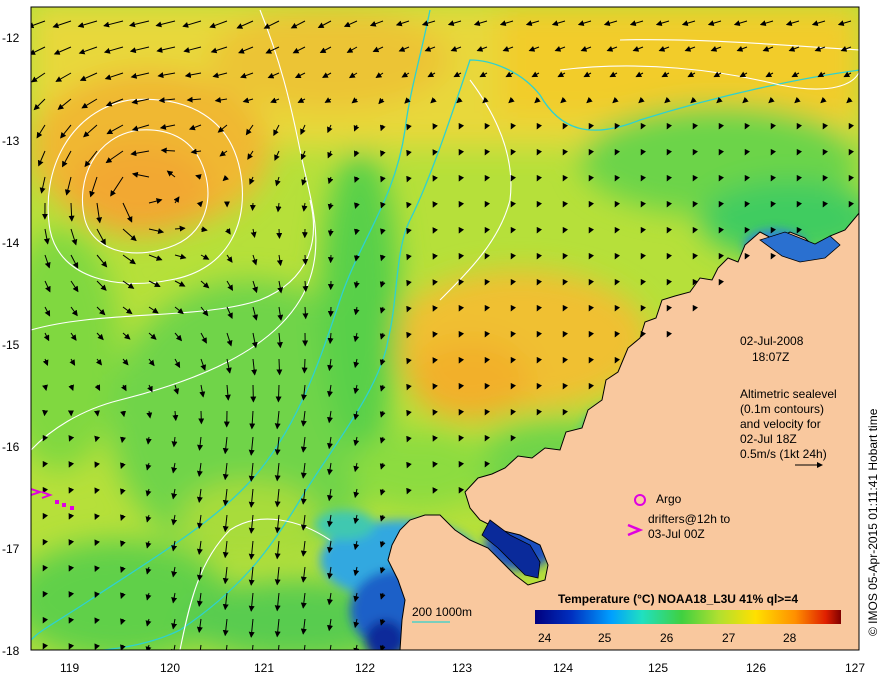 The width and height of the screenshot is (880, 680). I want to click on lon-tick: 124, so click(563, 668).